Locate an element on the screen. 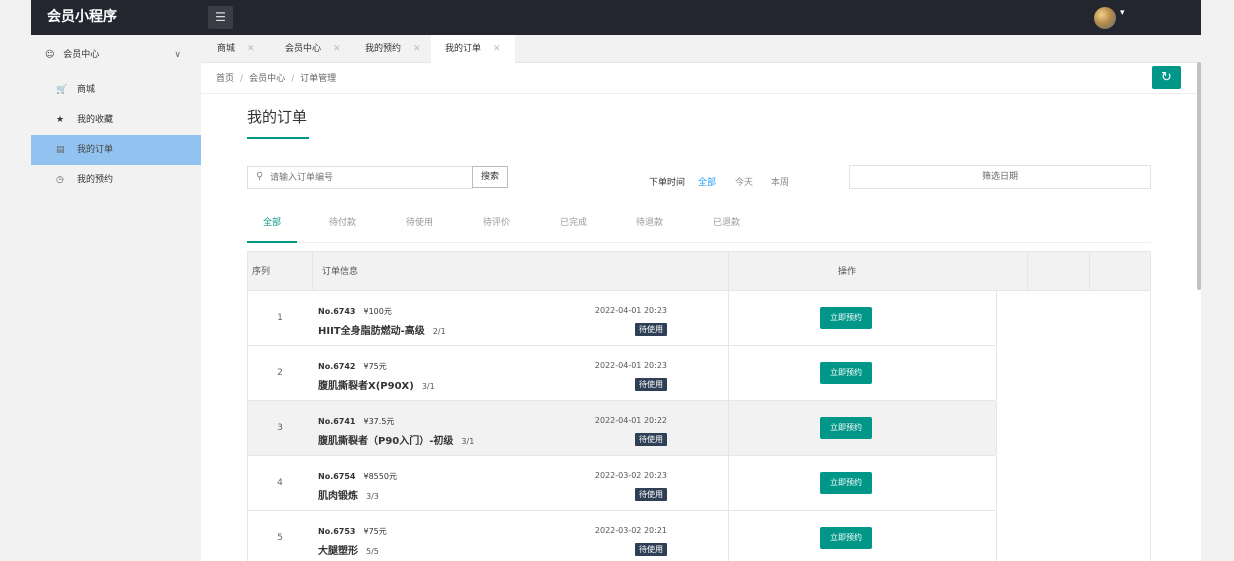  order-qty: 3/3 is located at coordinates (372, 496).